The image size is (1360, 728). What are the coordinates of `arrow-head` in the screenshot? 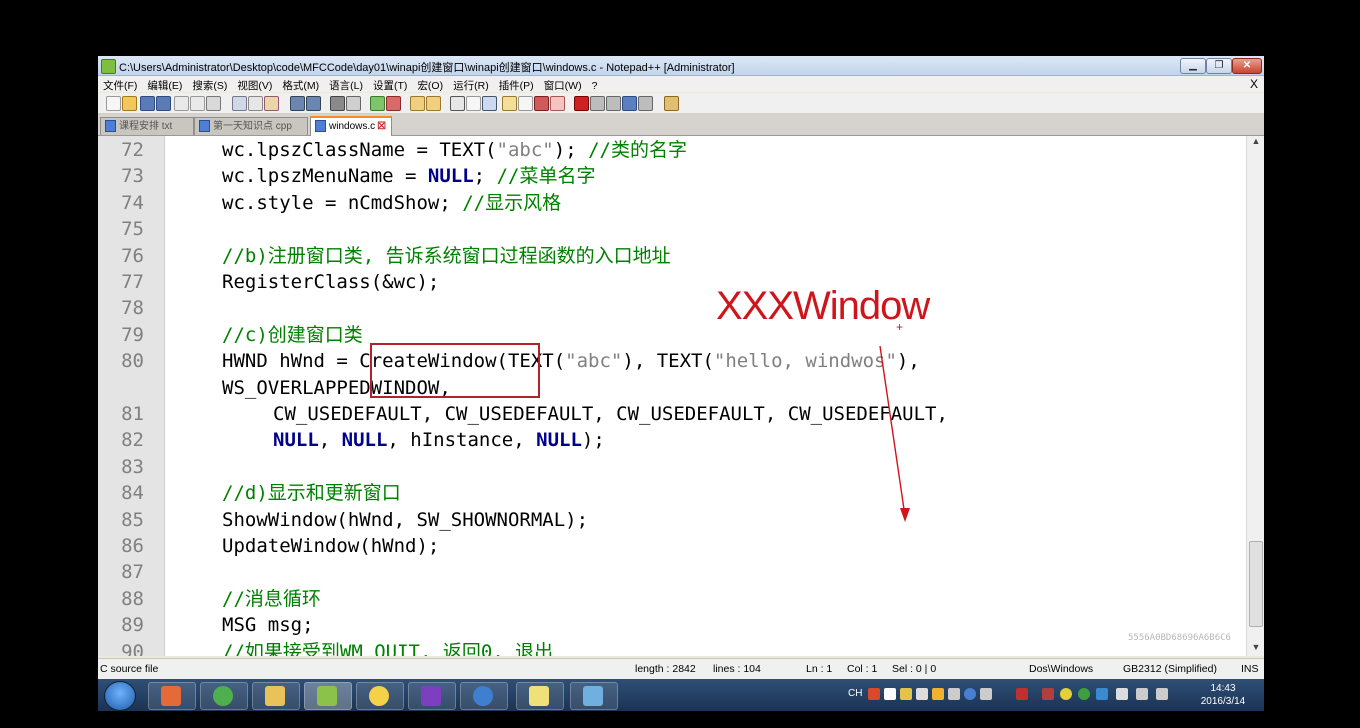 It's located at (905, 515).